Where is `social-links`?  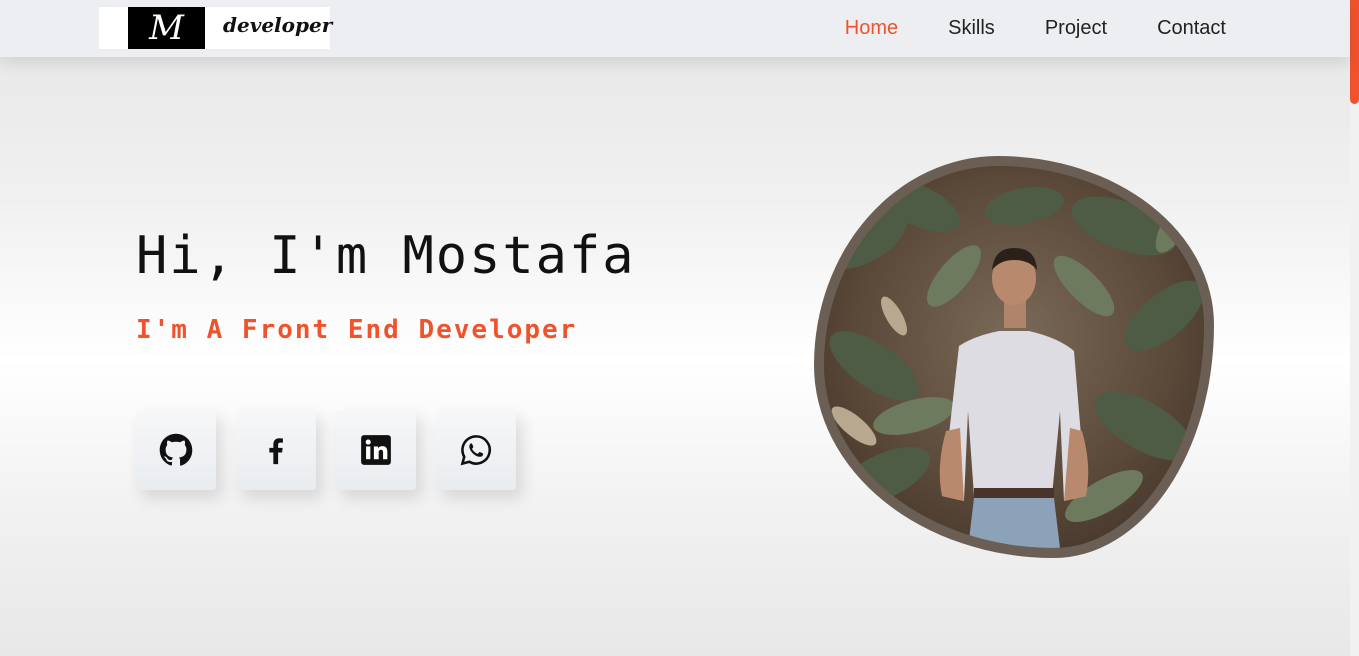
social-links is located at coordinates (336, 450).